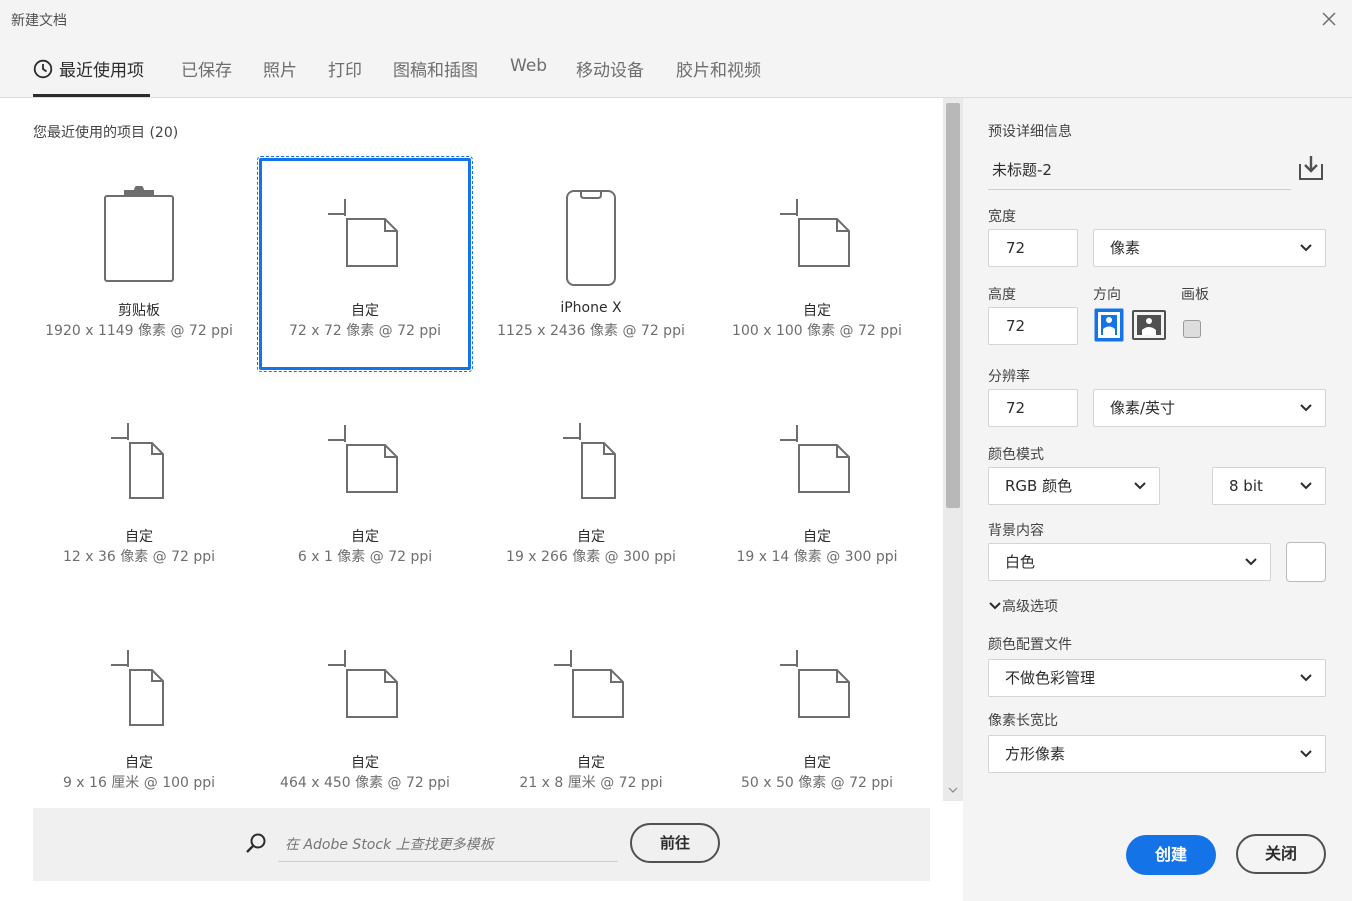 This screenshot has width=1352, height=901. What do you see at coordinates (1002, 295) in the screenshot?
I see `height-label: 高度` at bounding box center [1002, 295].